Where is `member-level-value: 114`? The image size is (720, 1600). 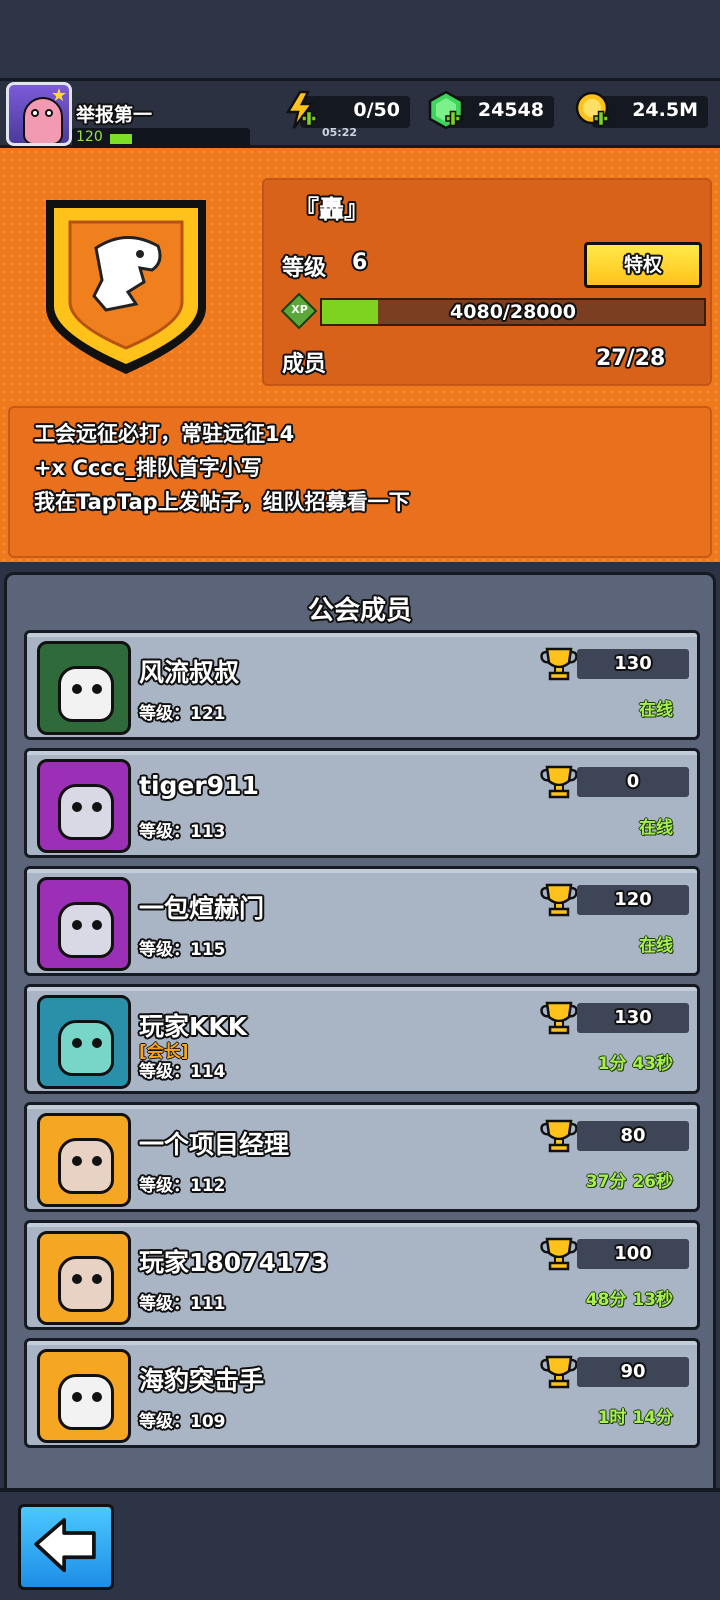
member-level-value: 114 is located at coordinates (208, 1072).